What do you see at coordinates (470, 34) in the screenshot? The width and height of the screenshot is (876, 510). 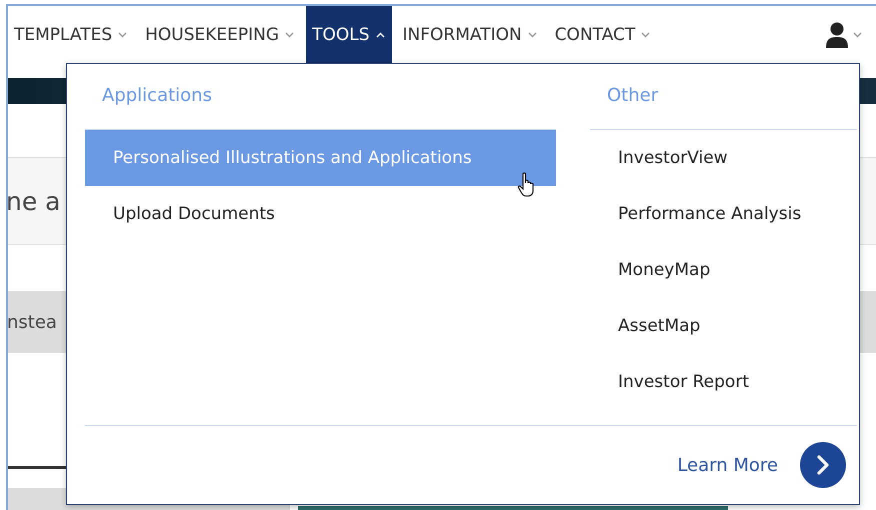 I see `nav-menu-item: INFORMATION` at bounding box center [470, 34].